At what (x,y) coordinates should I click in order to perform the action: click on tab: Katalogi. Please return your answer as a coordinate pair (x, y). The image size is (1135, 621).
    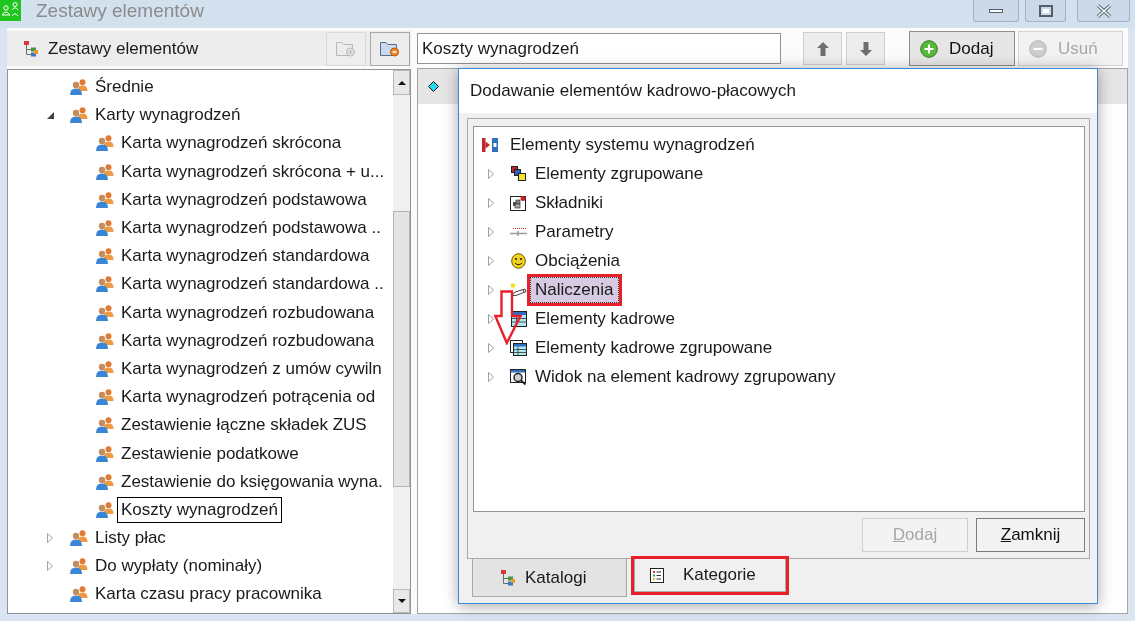
    Looking at the image, I should click on (549, 578).